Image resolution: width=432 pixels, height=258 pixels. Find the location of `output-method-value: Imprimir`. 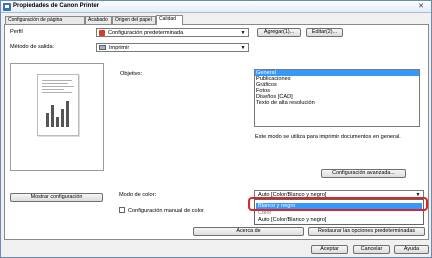

output-method-value: Imprimir is located at coordinates (119, 48).